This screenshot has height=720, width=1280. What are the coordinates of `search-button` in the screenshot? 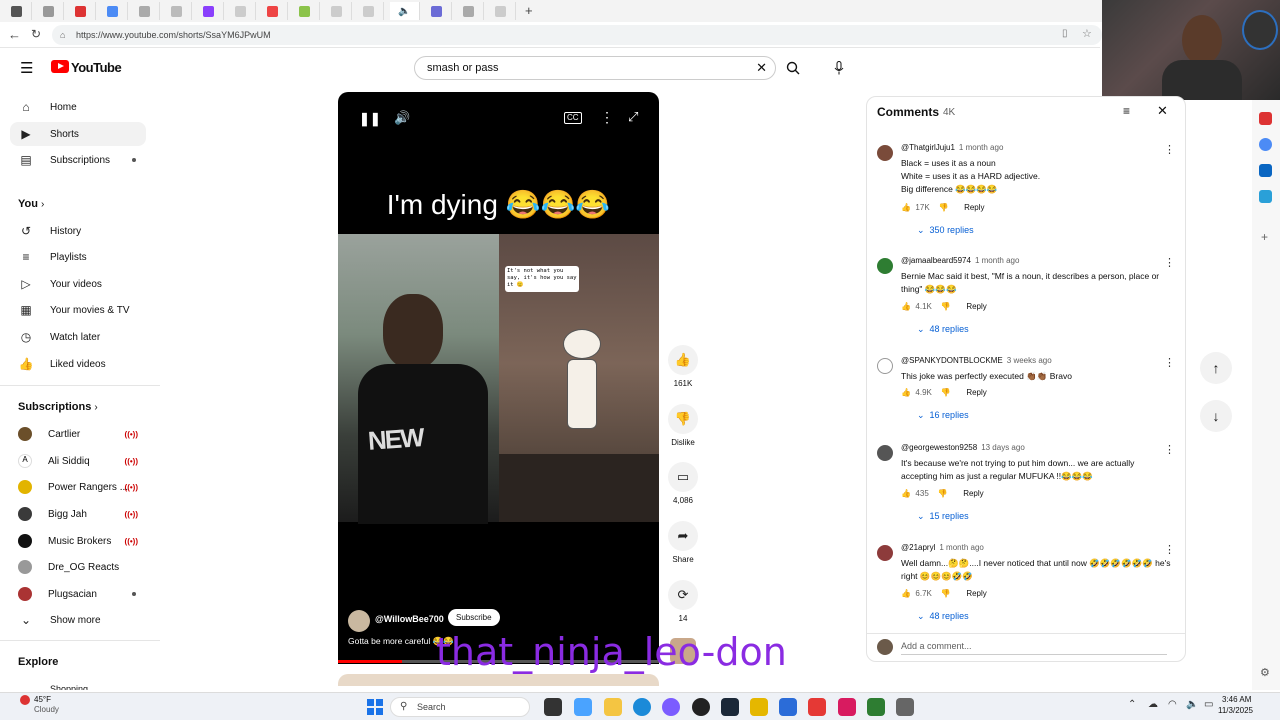 It's located at (793, 68).